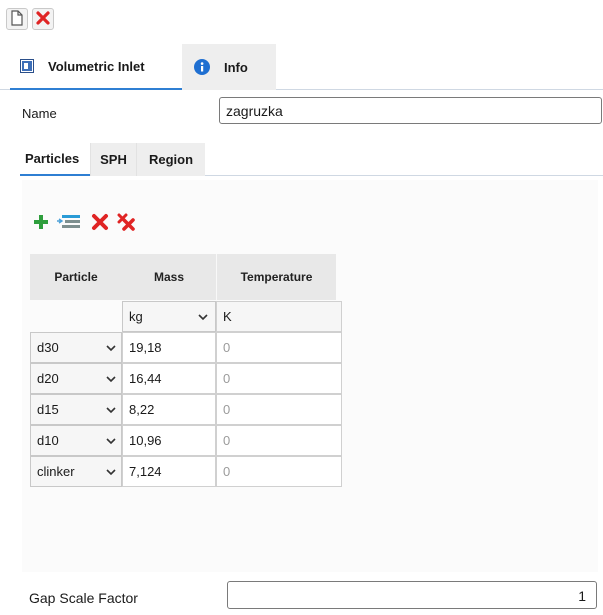 The height and width of the screenshot is (615, 603). Describe the element at coordinates (145, 471) in the screenshot. I see `mass-value: 7,124` at that location.